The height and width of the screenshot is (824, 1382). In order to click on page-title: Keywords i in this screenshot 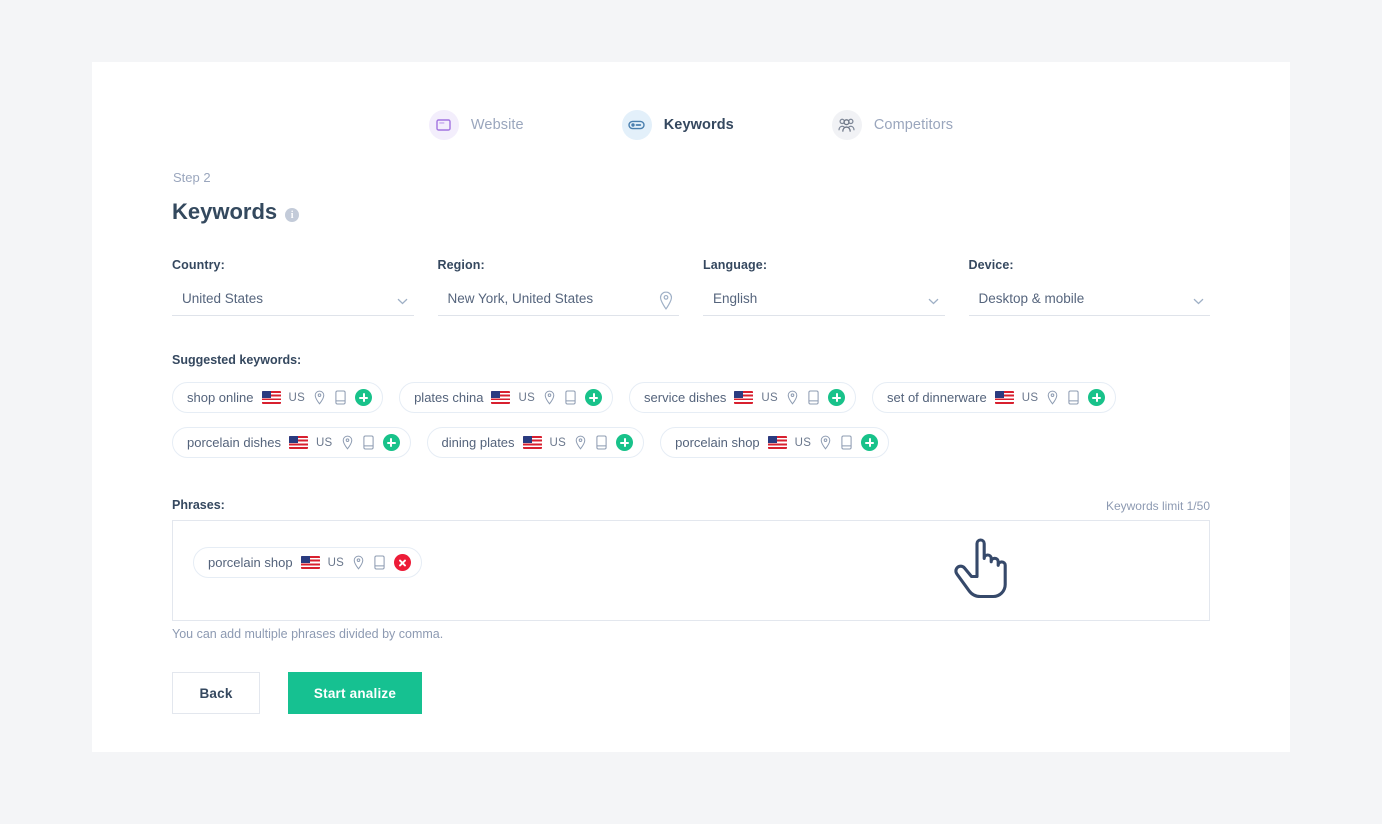, I will do `click(236, 212)`.